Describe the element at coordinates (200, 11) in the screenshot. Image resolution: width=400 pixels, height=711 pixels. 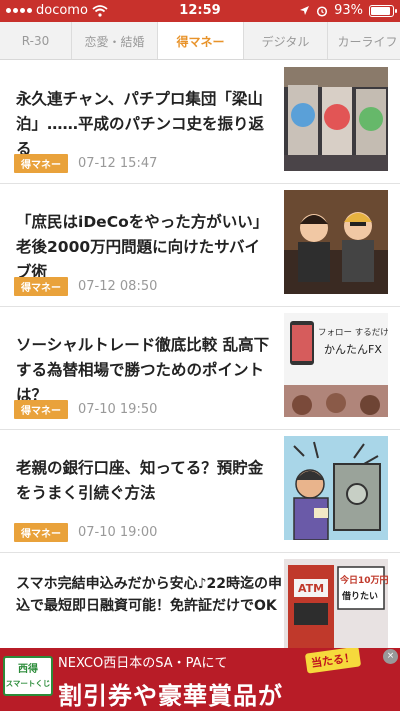
I see `status-bar: docomo 12:59 93%` at that location.